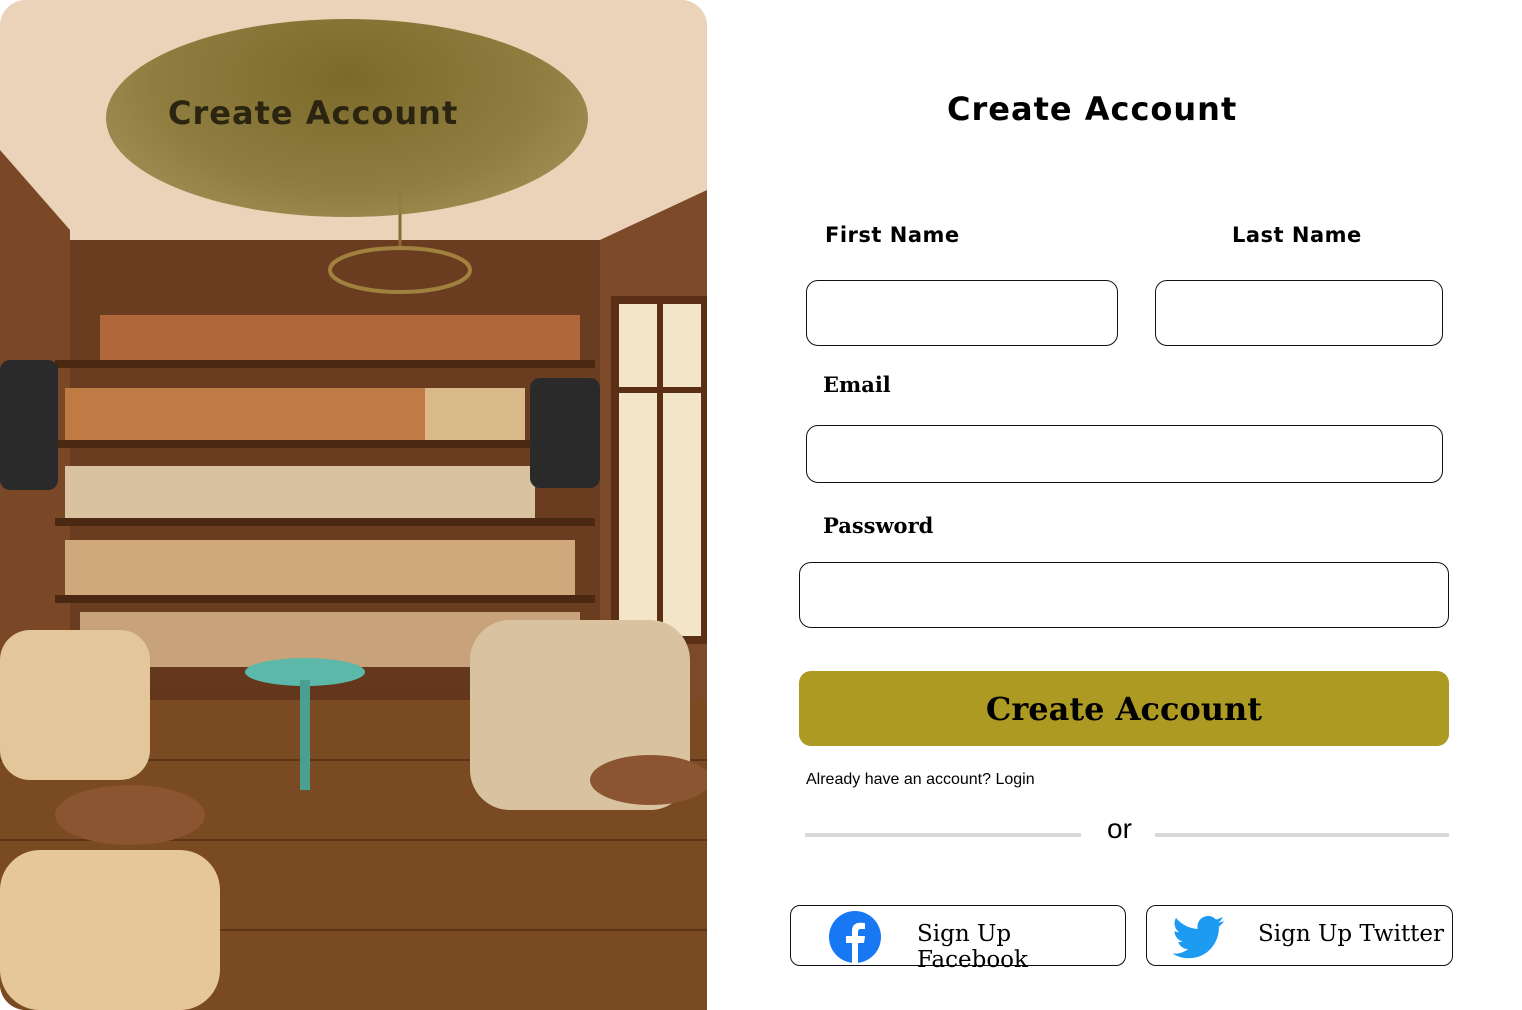  I want to click on facebook-signup-label: Sign Up Facebook, so click(972, 947).